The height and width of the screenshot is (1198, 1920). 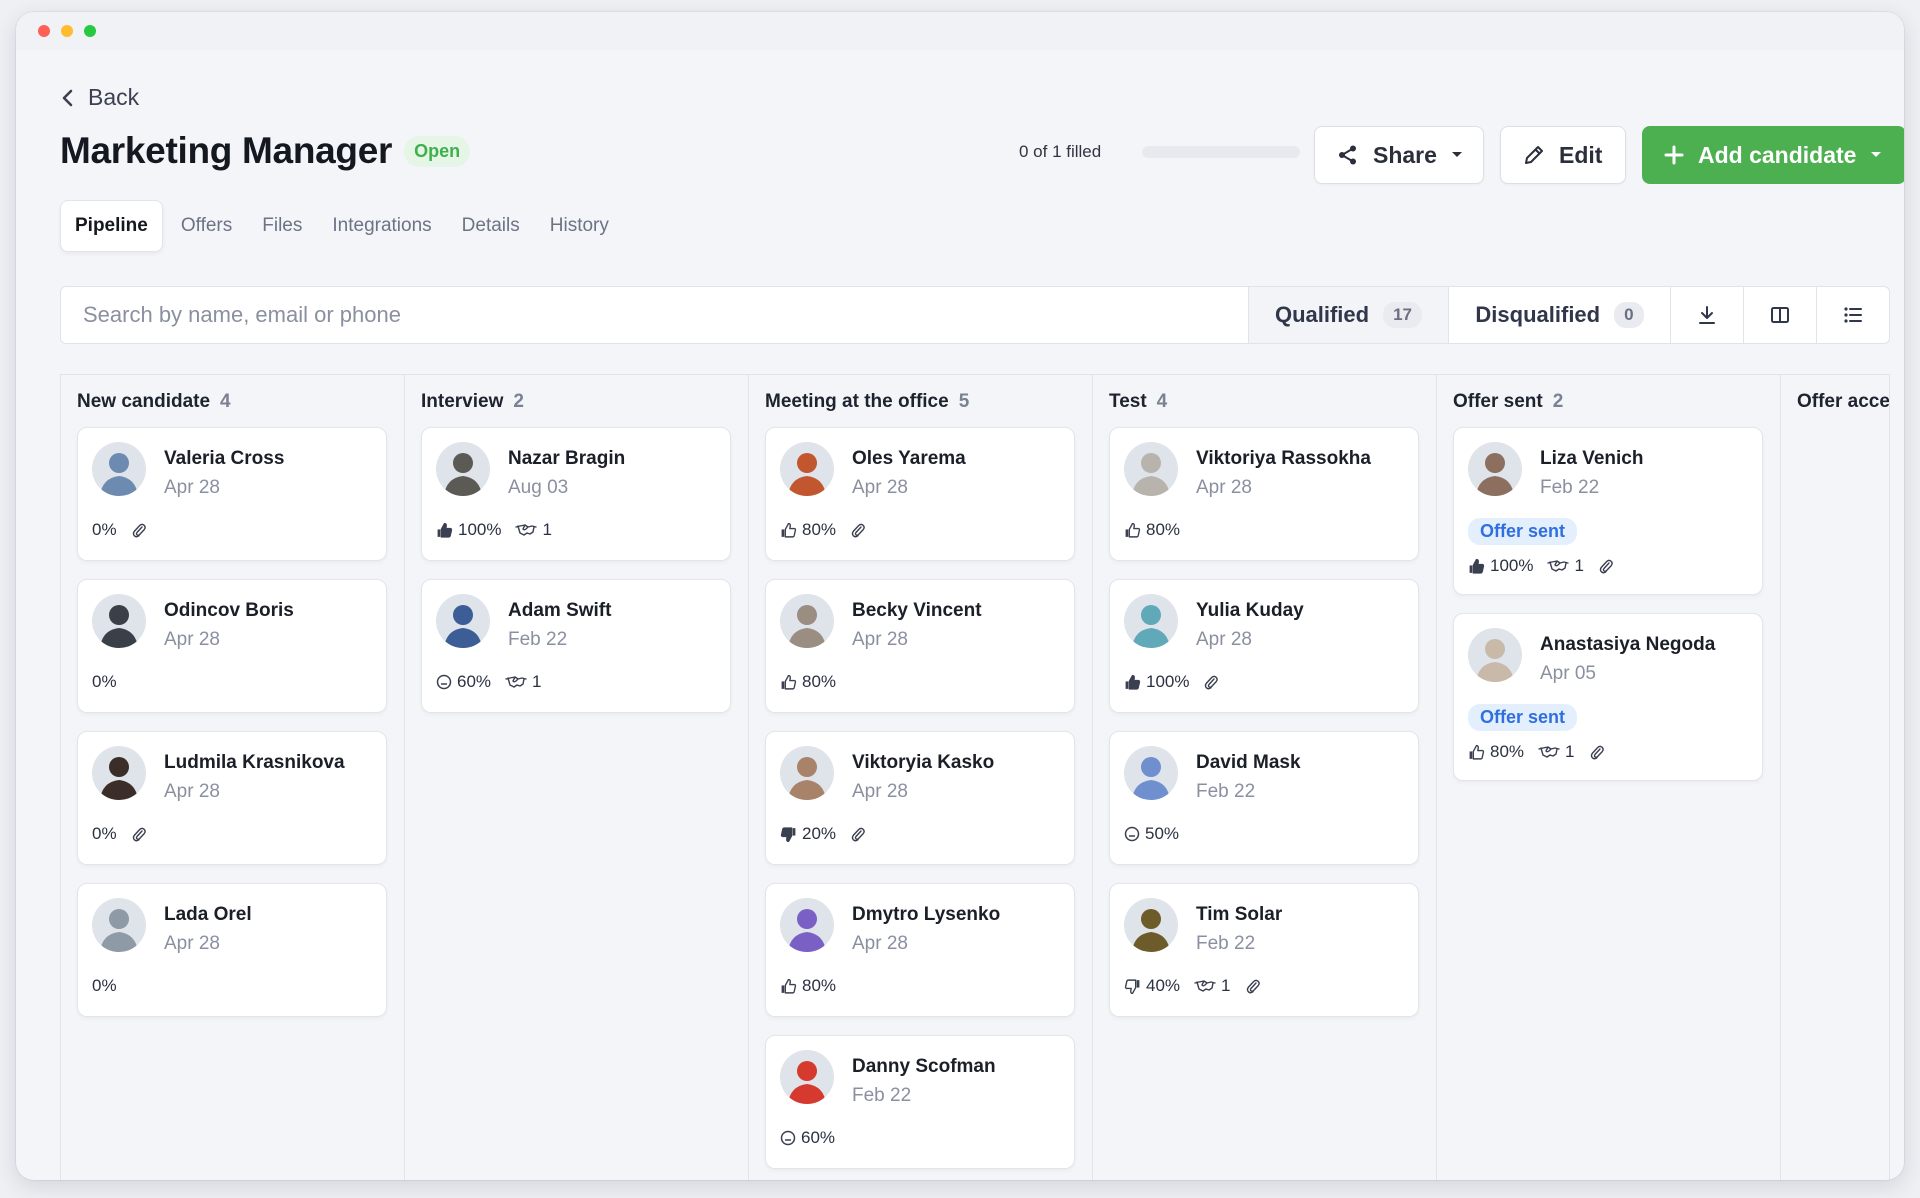 I want to click on tab-files: Files, so click(x=282, y=226).